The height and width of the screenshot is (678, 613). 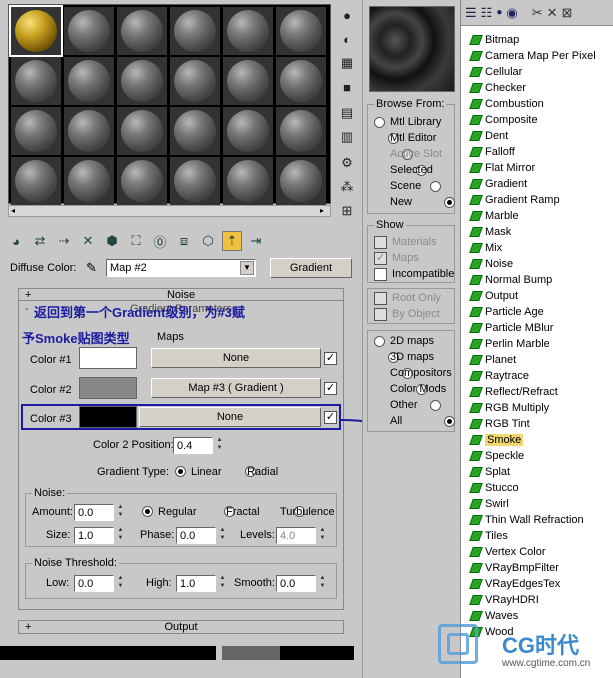 What do you see at coordinates (496, 440) in the screenshot?
I see `map-list-item: Smoke` at bounding box center [496, 440].